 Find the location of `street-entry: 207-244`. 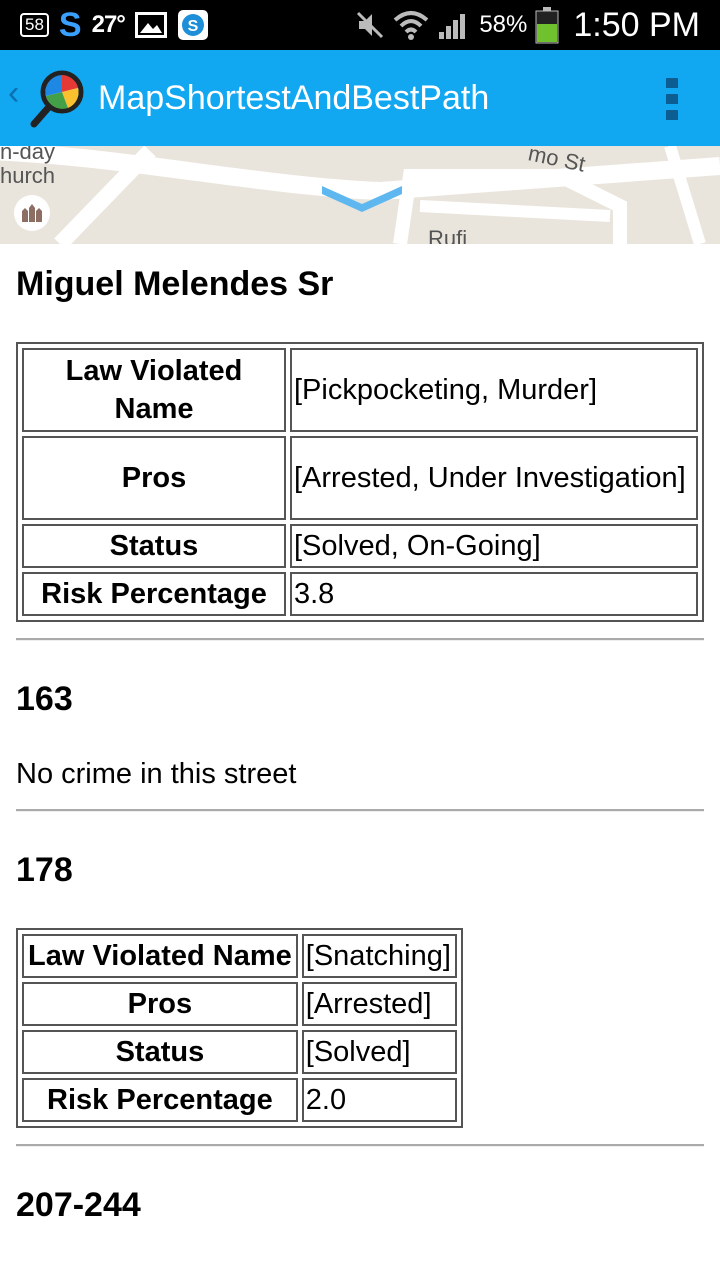

street-entry: 207-244 is located at coordinates (360, 1205).